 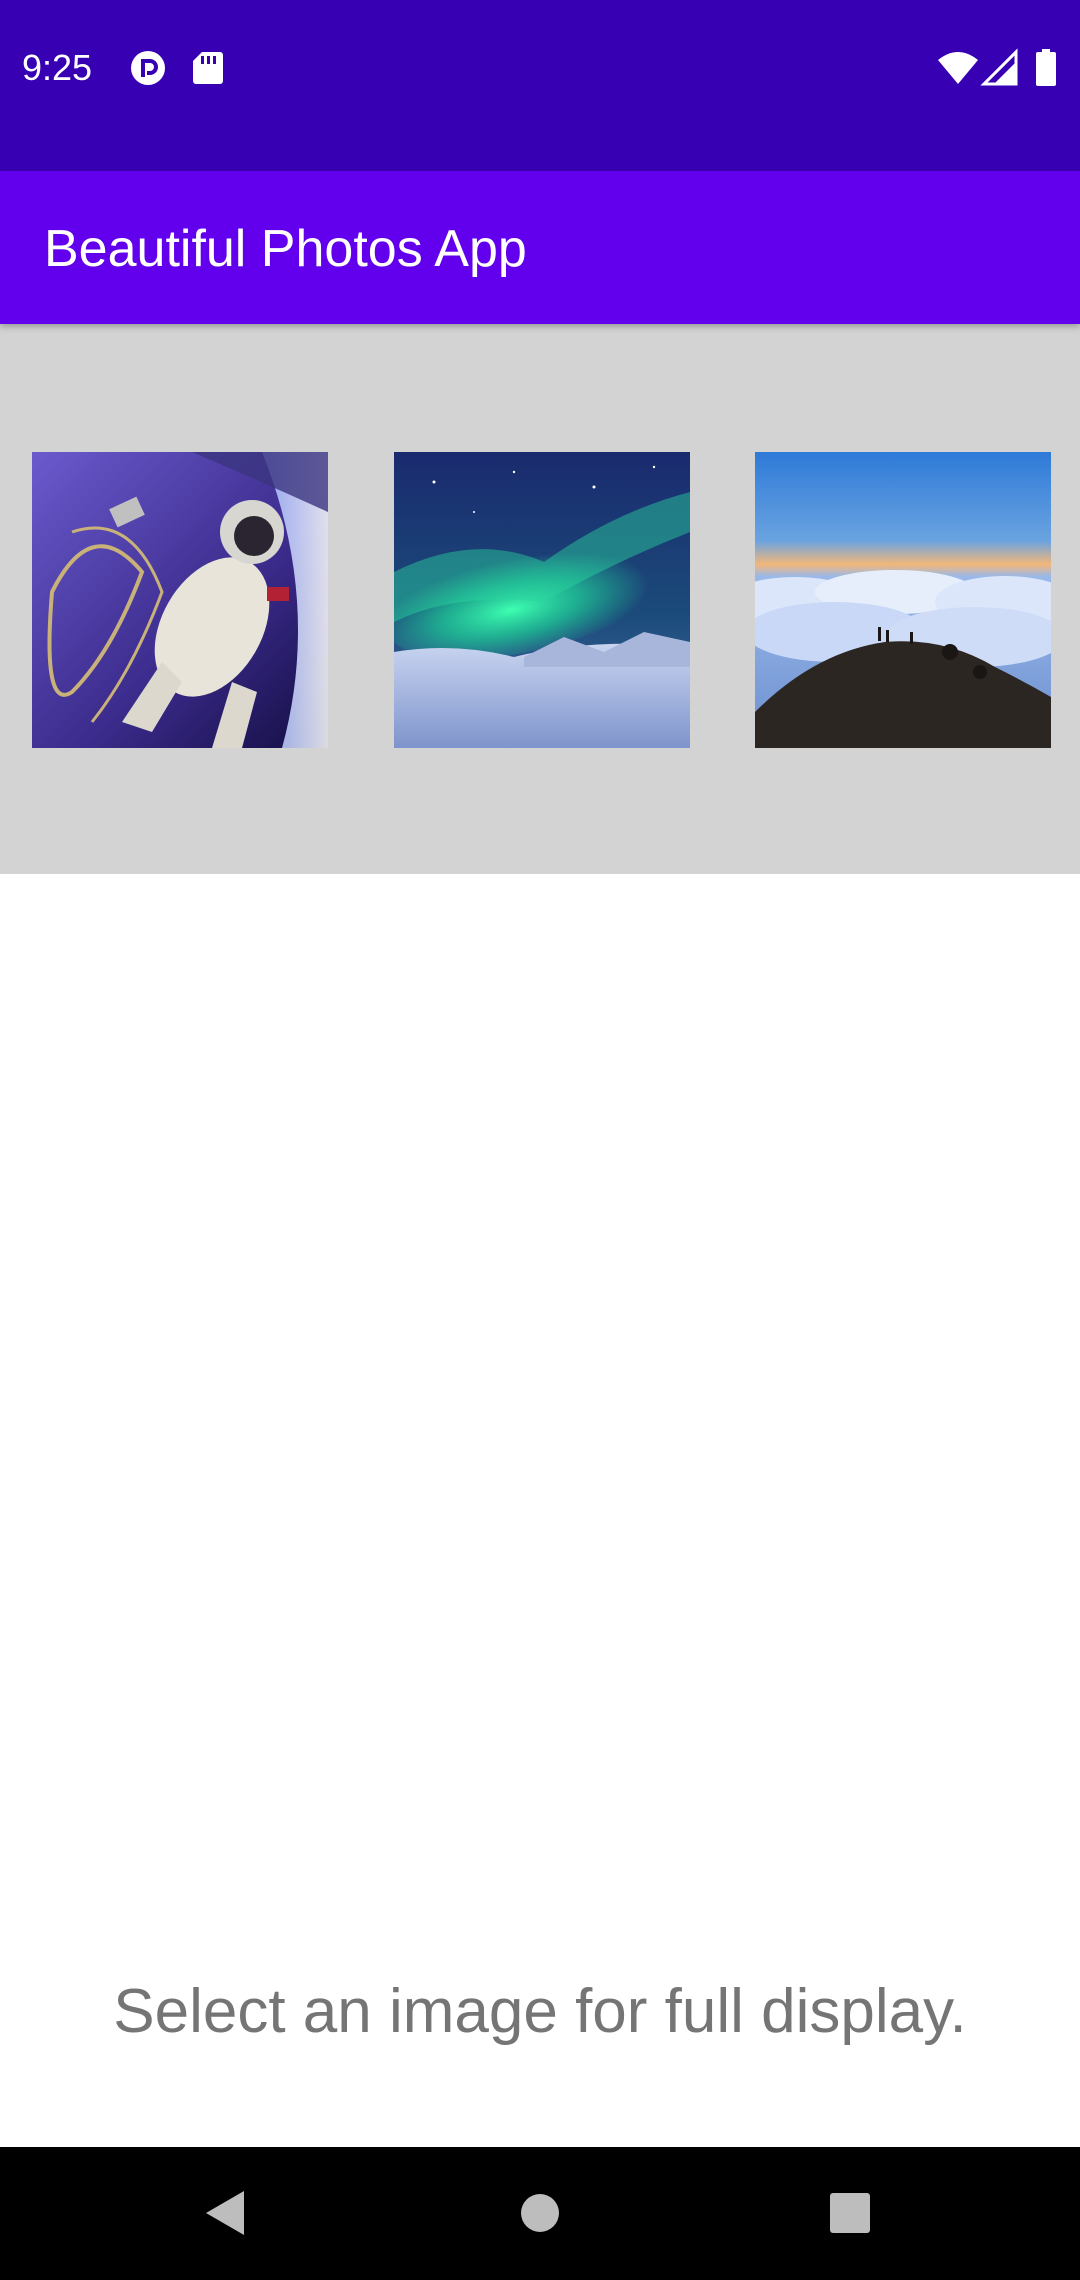 I want to click on podcast-icon, so click(x=148, y=68).